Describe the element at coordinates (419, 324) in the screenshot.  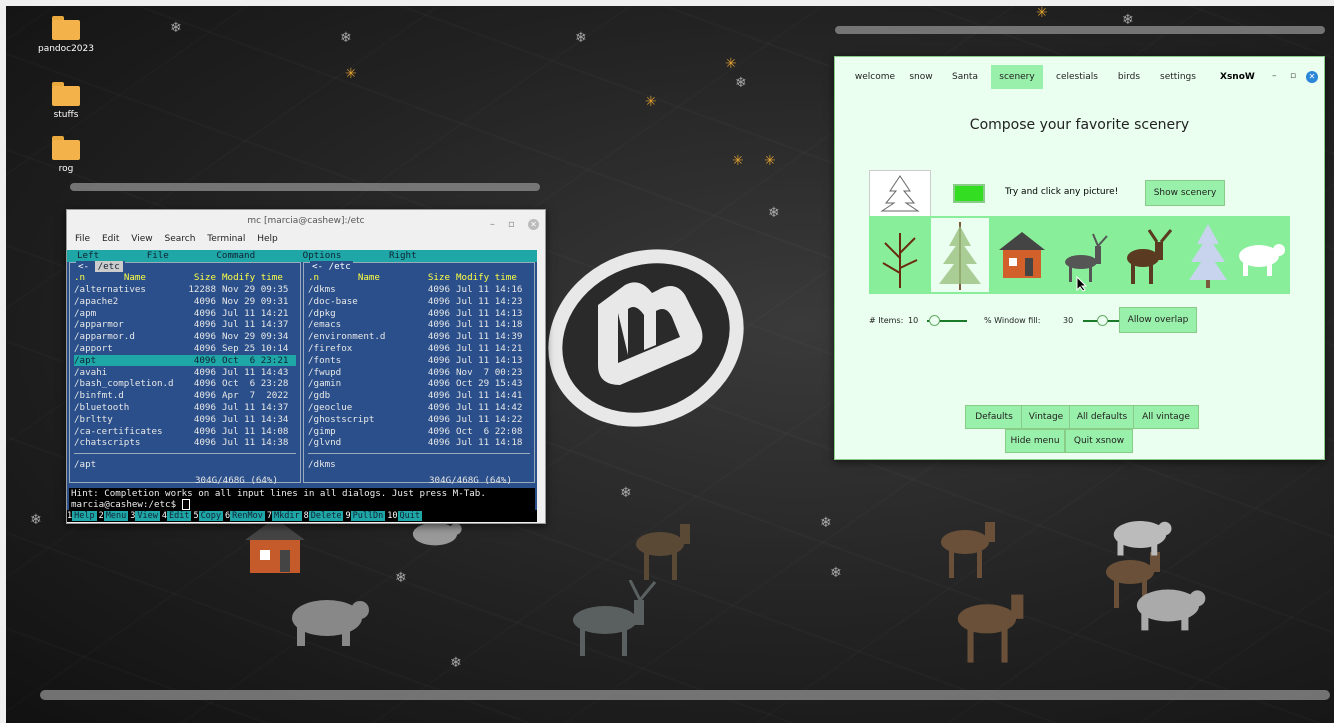
I see `file-row: /emacs 4096 Jul 11 14:18` at that location.